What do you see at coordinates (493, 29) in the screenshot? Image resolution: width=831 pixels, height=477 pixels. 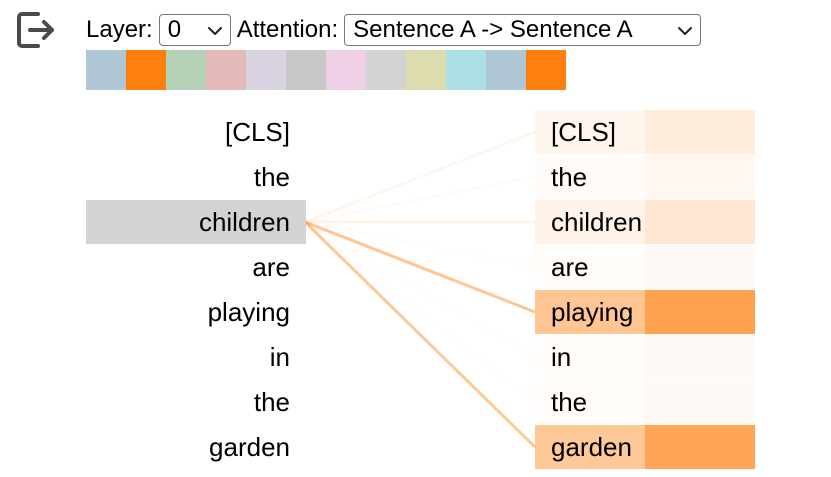 I see `attention-select-value: Sentence A -> Sentence A` at bounding box center [493, 29].